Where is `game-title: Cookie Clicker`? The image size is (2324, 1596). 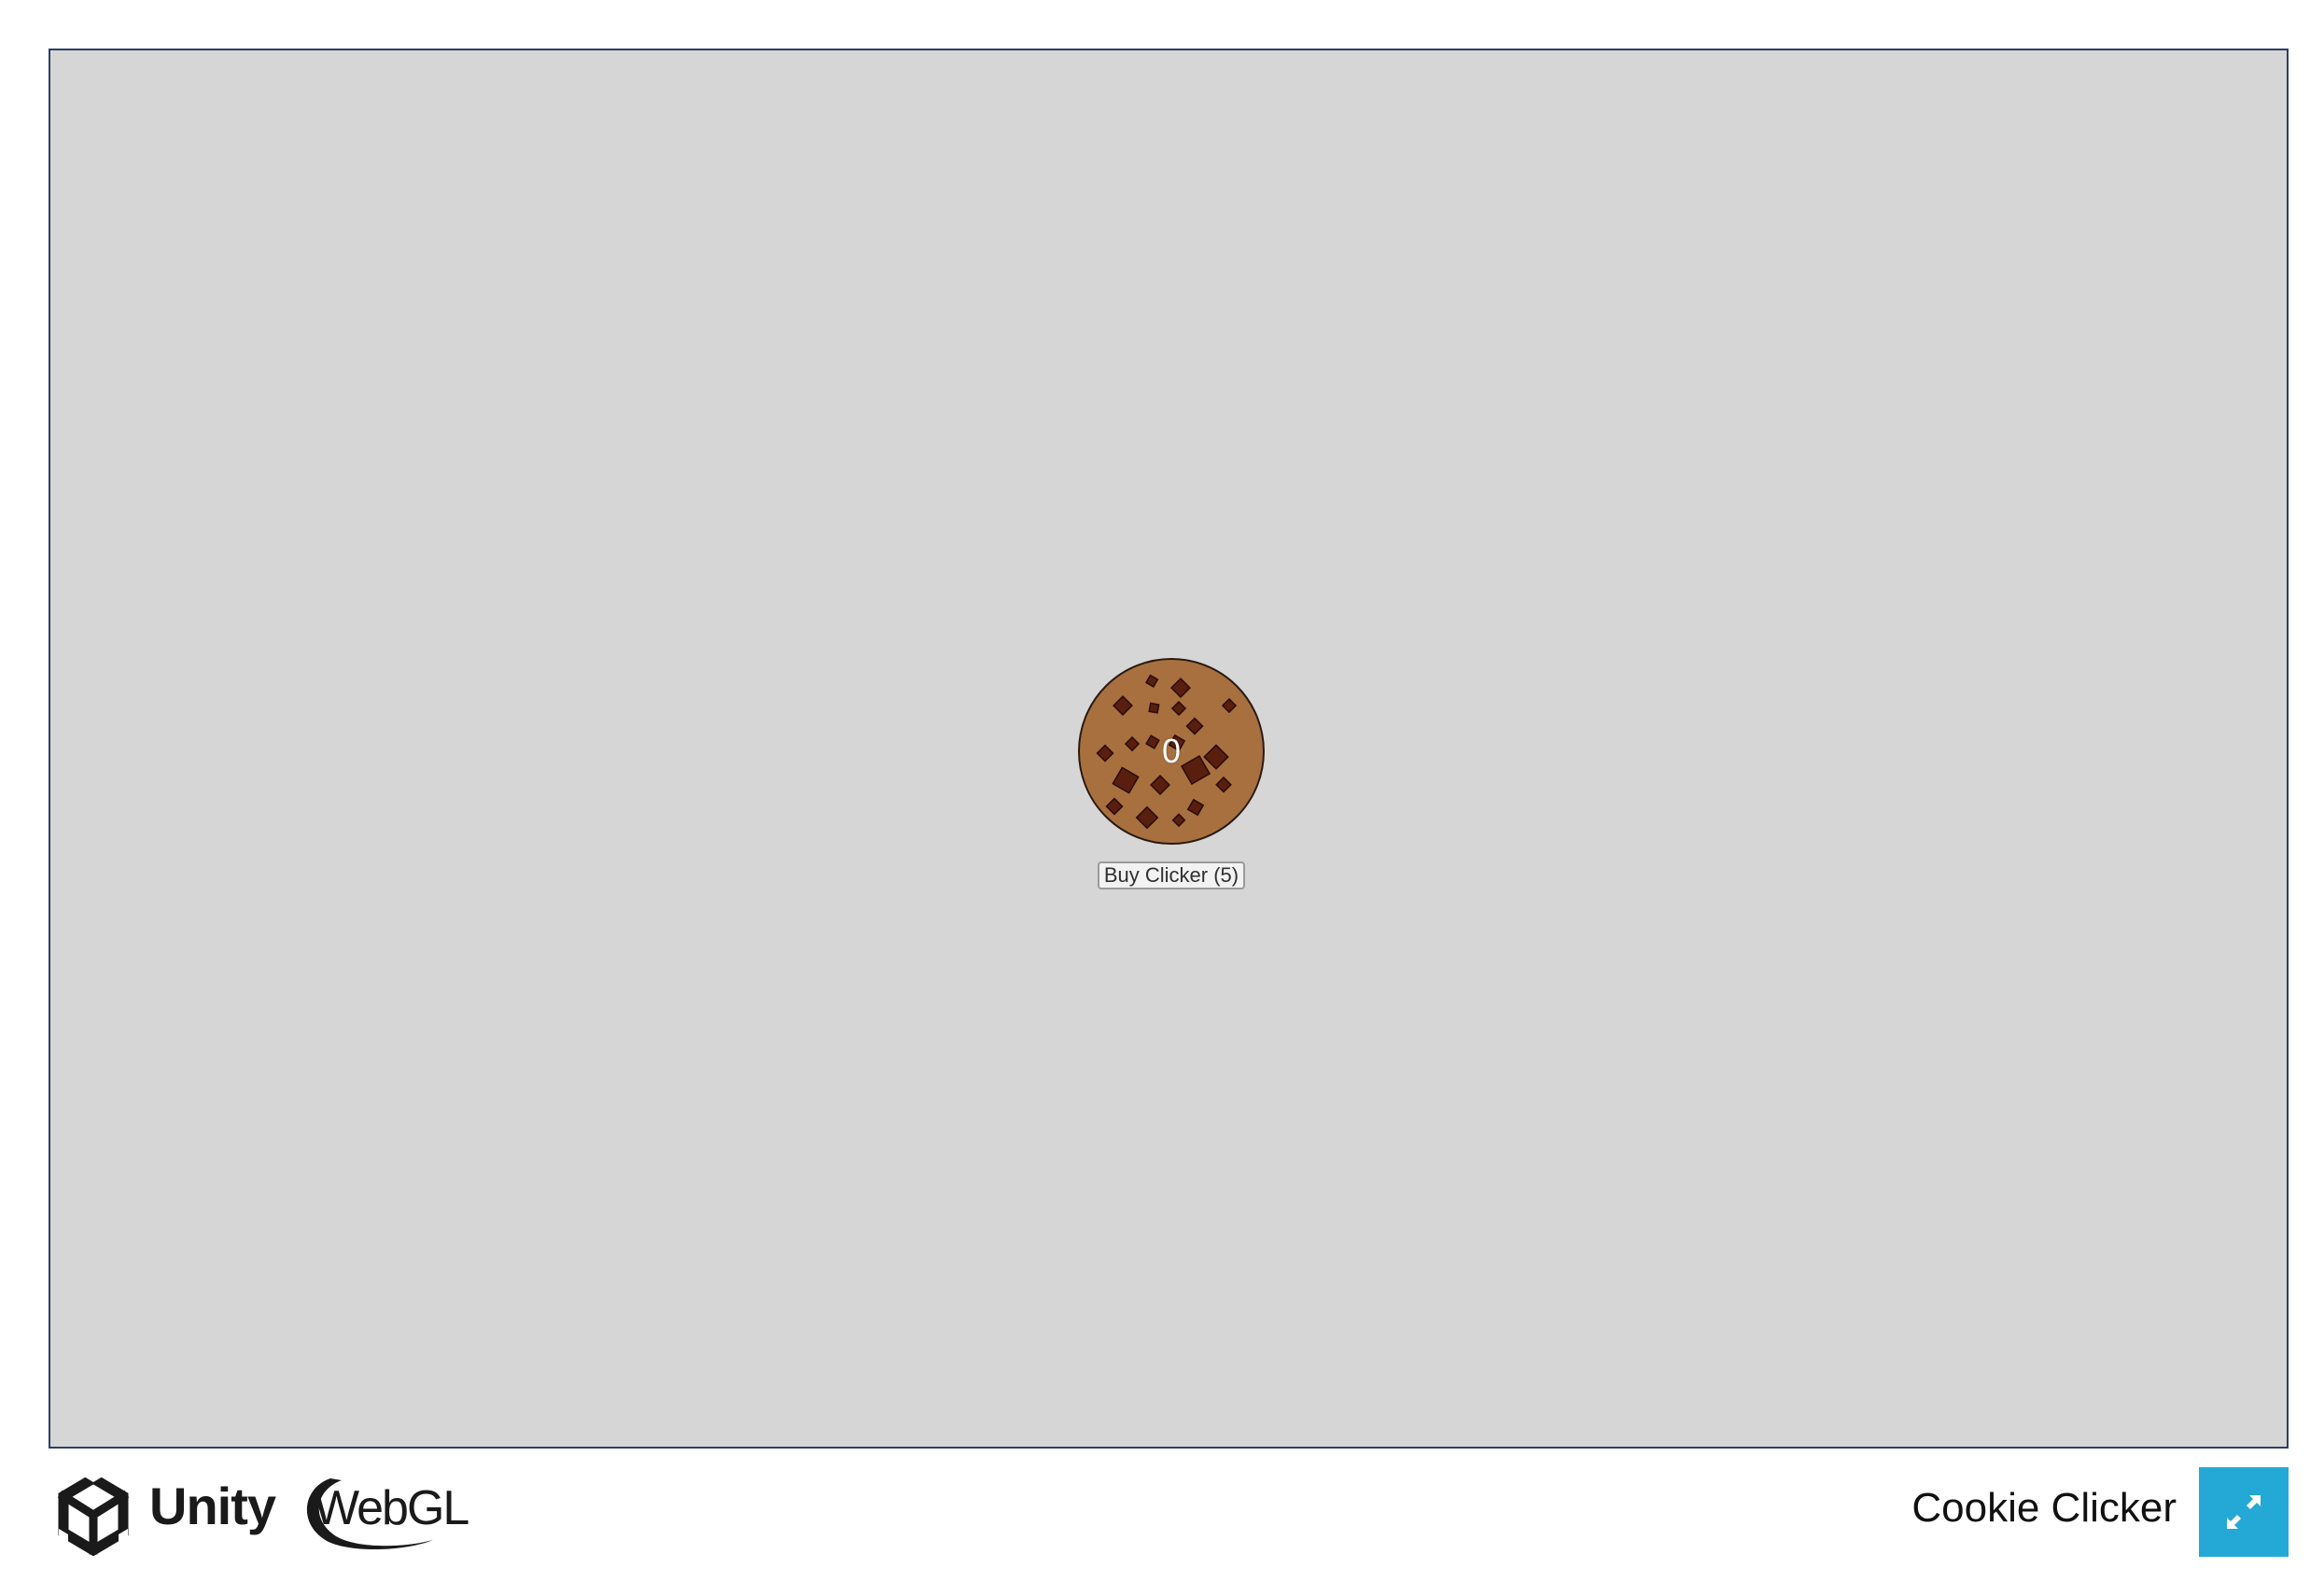 game-title: Cookie Clicker is located at coordinates (2044, 1508).